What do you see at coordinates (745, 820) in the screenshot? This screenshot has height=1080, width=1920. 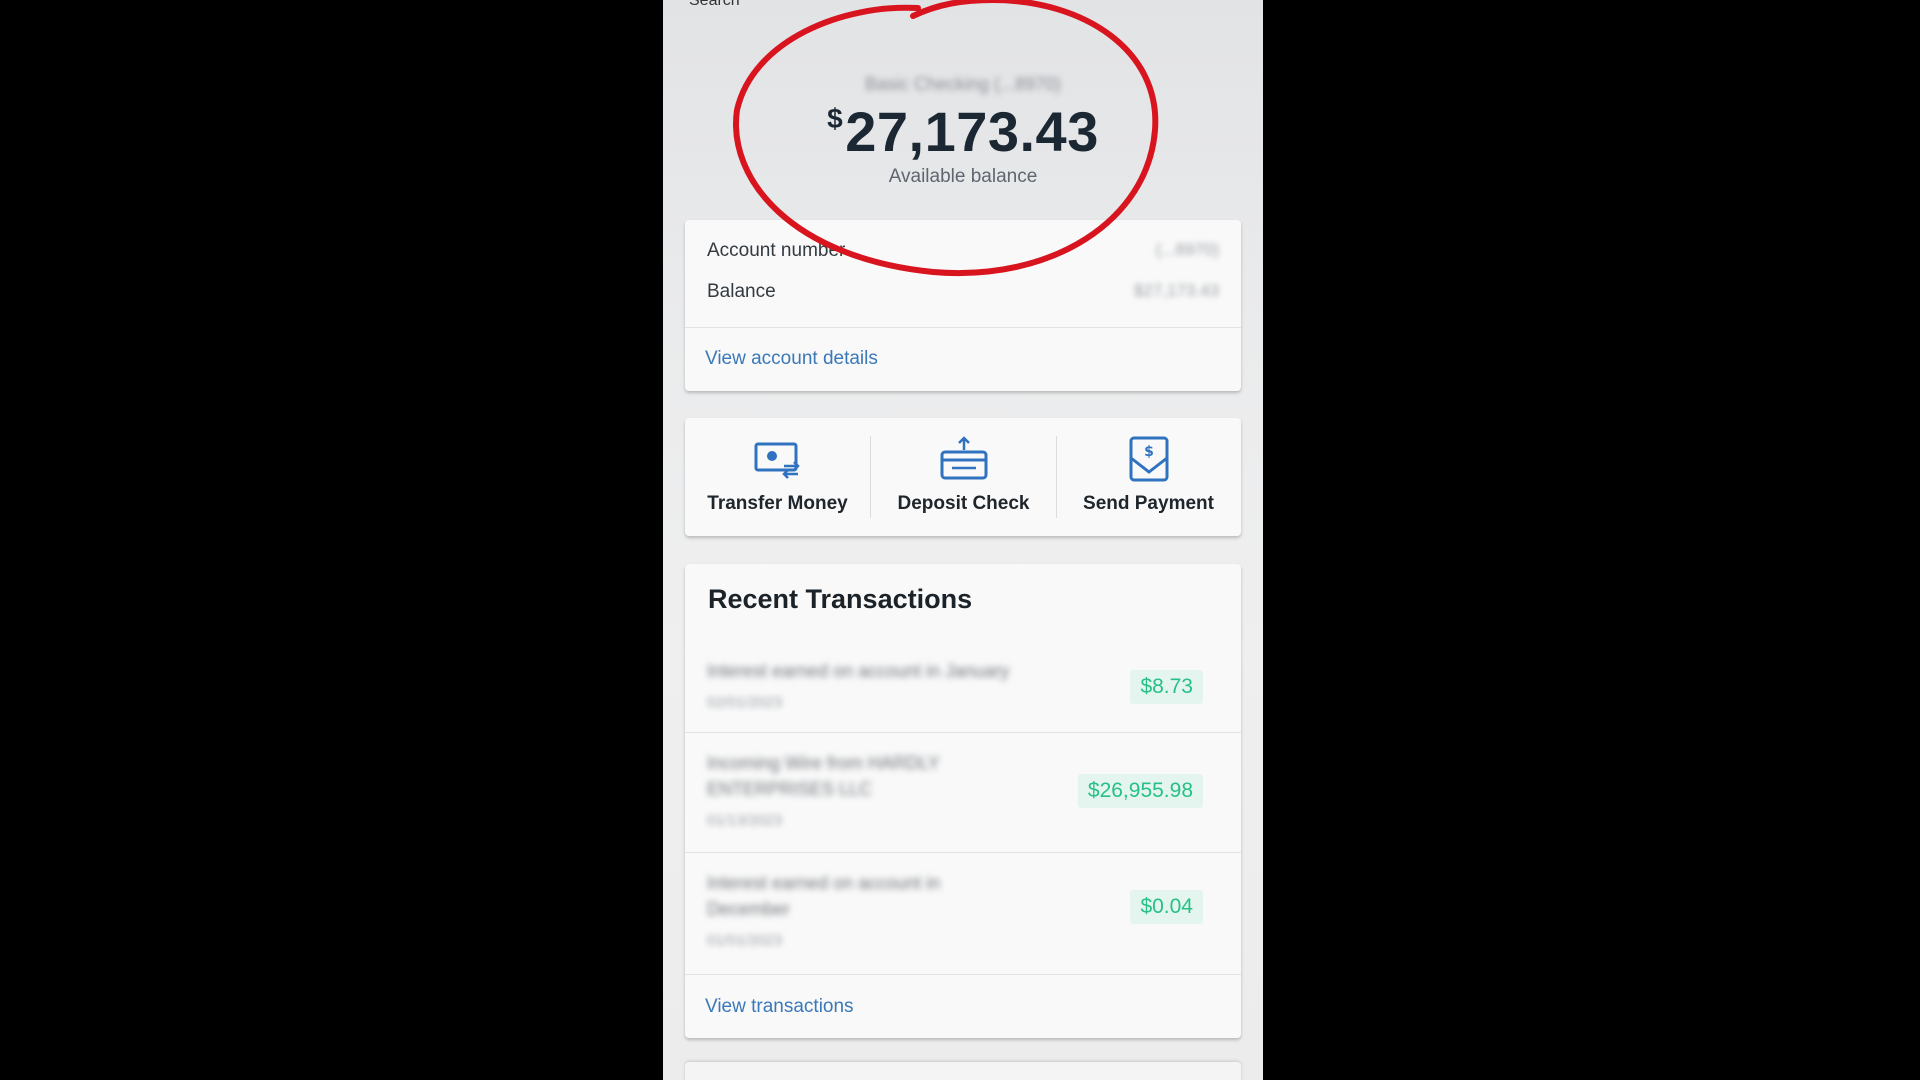 I see `transaction-date: 01/13/2023` at bounding box center [745, 820].